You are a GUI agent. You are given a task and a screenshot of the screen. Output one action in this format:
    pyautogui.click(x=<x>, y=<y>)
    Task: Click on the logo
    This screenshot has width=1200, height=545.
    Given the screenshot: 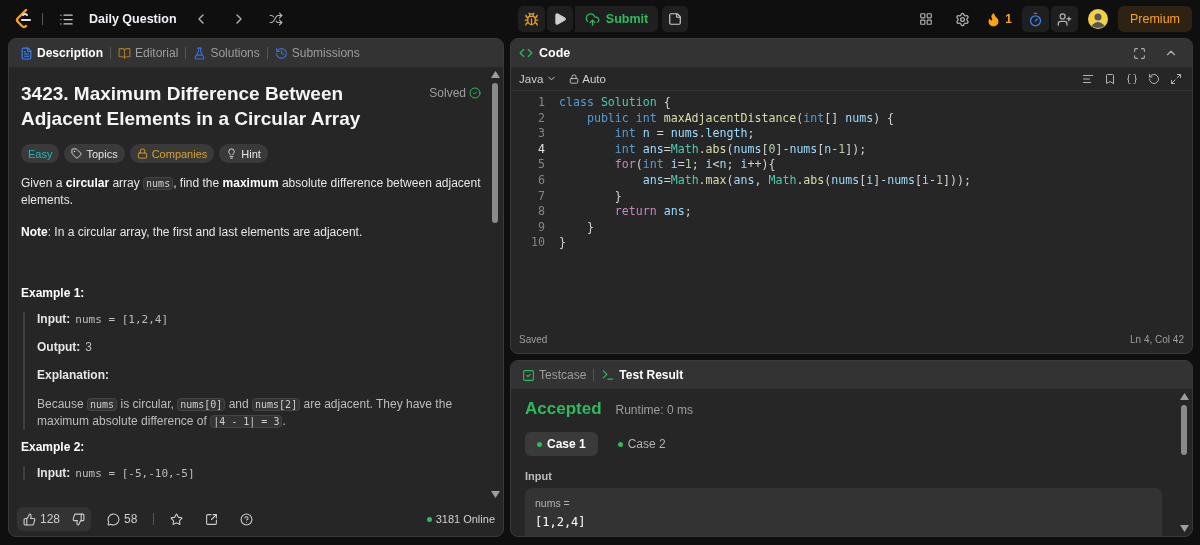 What is the action you would take?
    pyautogui.click(x=23, y=19)
    